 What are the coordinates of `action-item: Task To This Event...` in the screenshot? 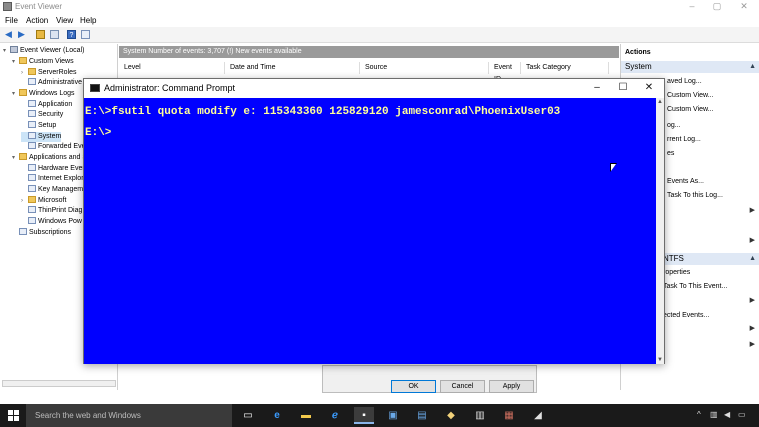 It's located at (695, 286).